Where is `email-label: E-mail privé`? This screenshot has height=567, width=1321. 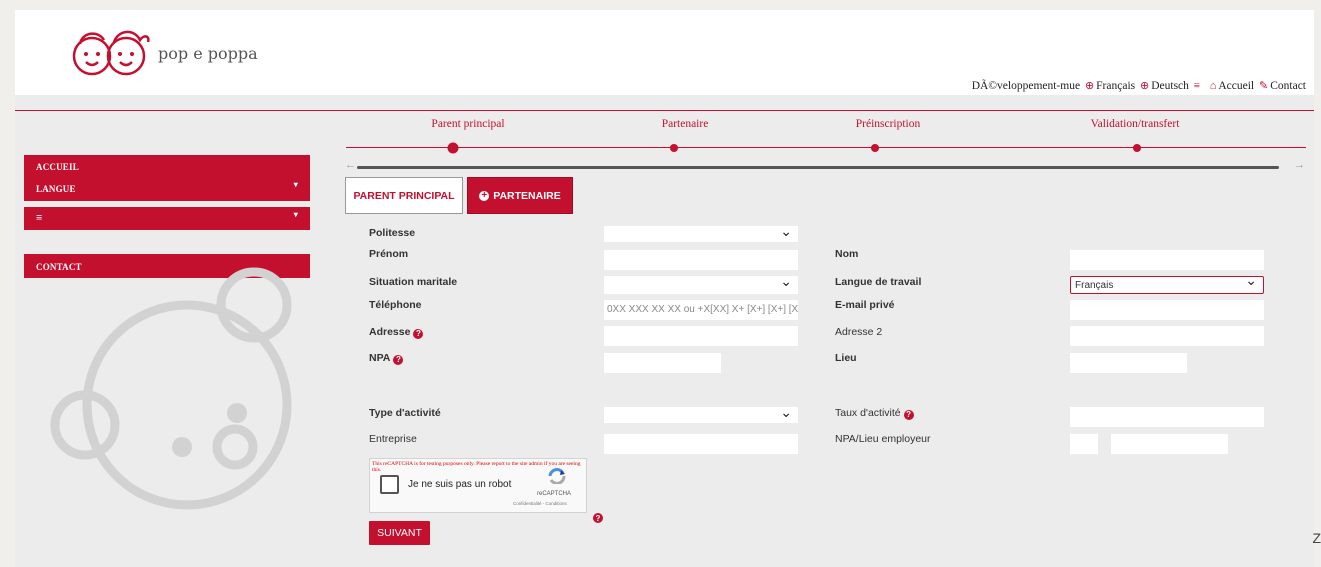 email-label: E-mail privé is located at coordinates (865, 305).